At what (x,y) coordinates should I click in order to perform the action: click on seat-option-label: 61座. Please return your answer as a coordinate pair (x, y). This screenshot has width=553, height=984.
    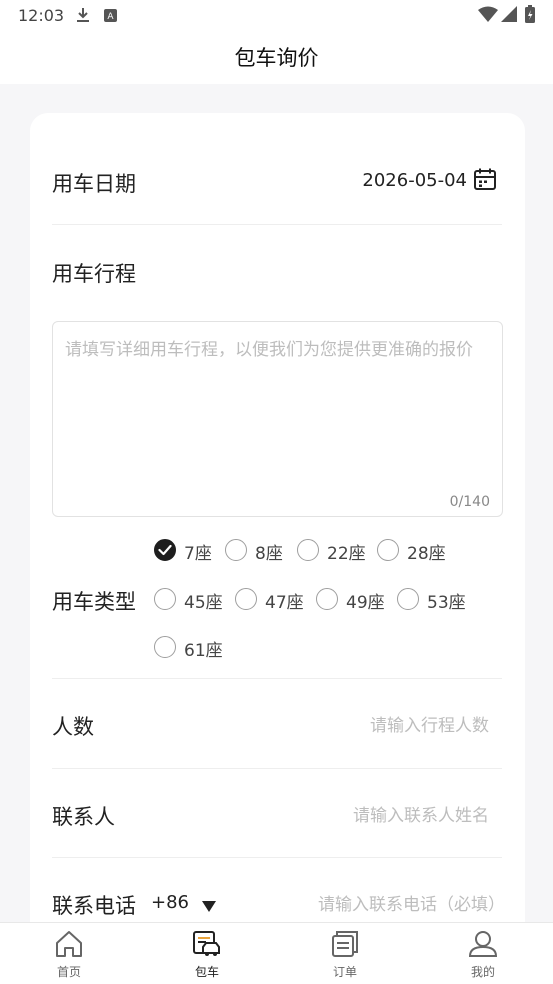
    Looking at the image, I should click on (203, 651).